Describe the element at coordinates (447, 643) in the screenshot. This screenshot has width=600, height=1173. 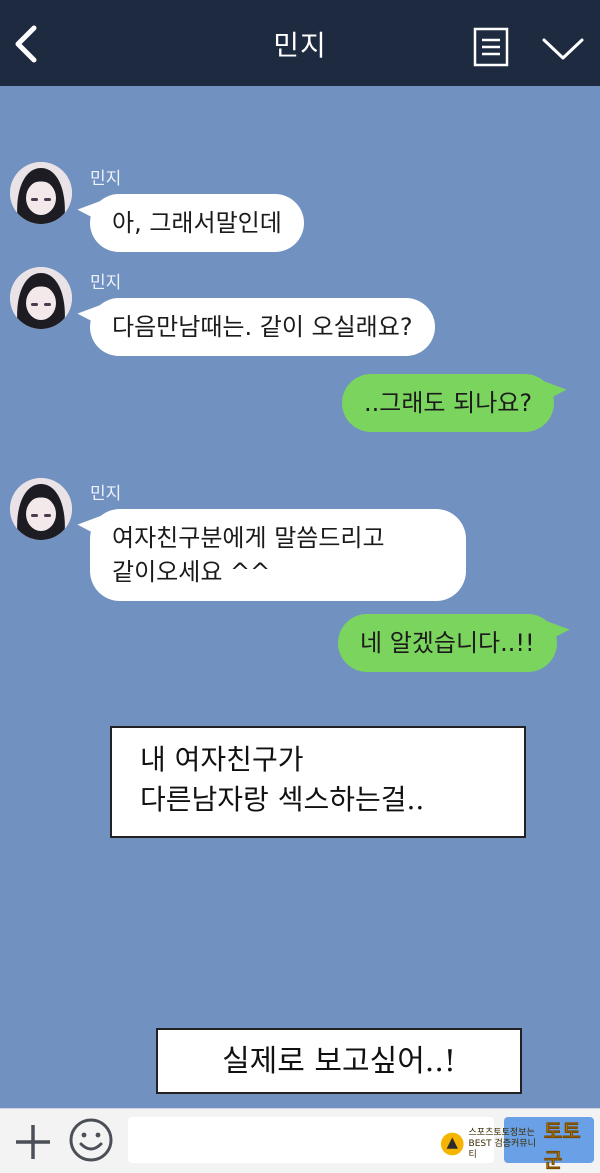
I see `sent-message-bubble: 네 알겠습니다..!!` at that location.